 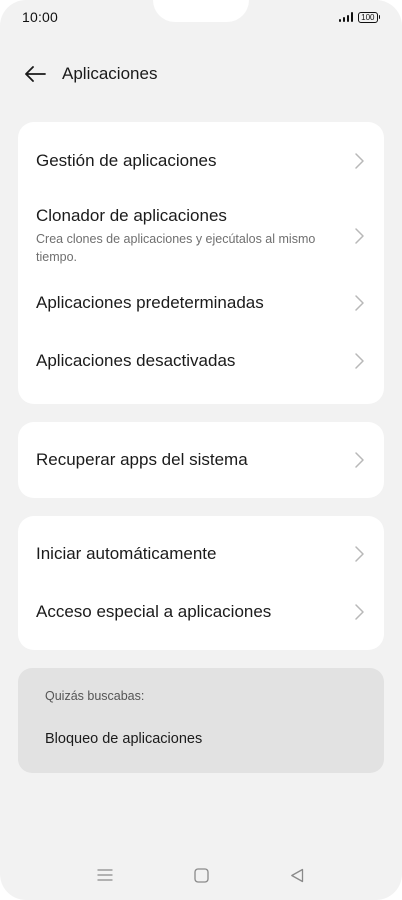 I want to click on list-item-recover-system-apps: Recuperar apps del sistema, so click(x=201, y=460).